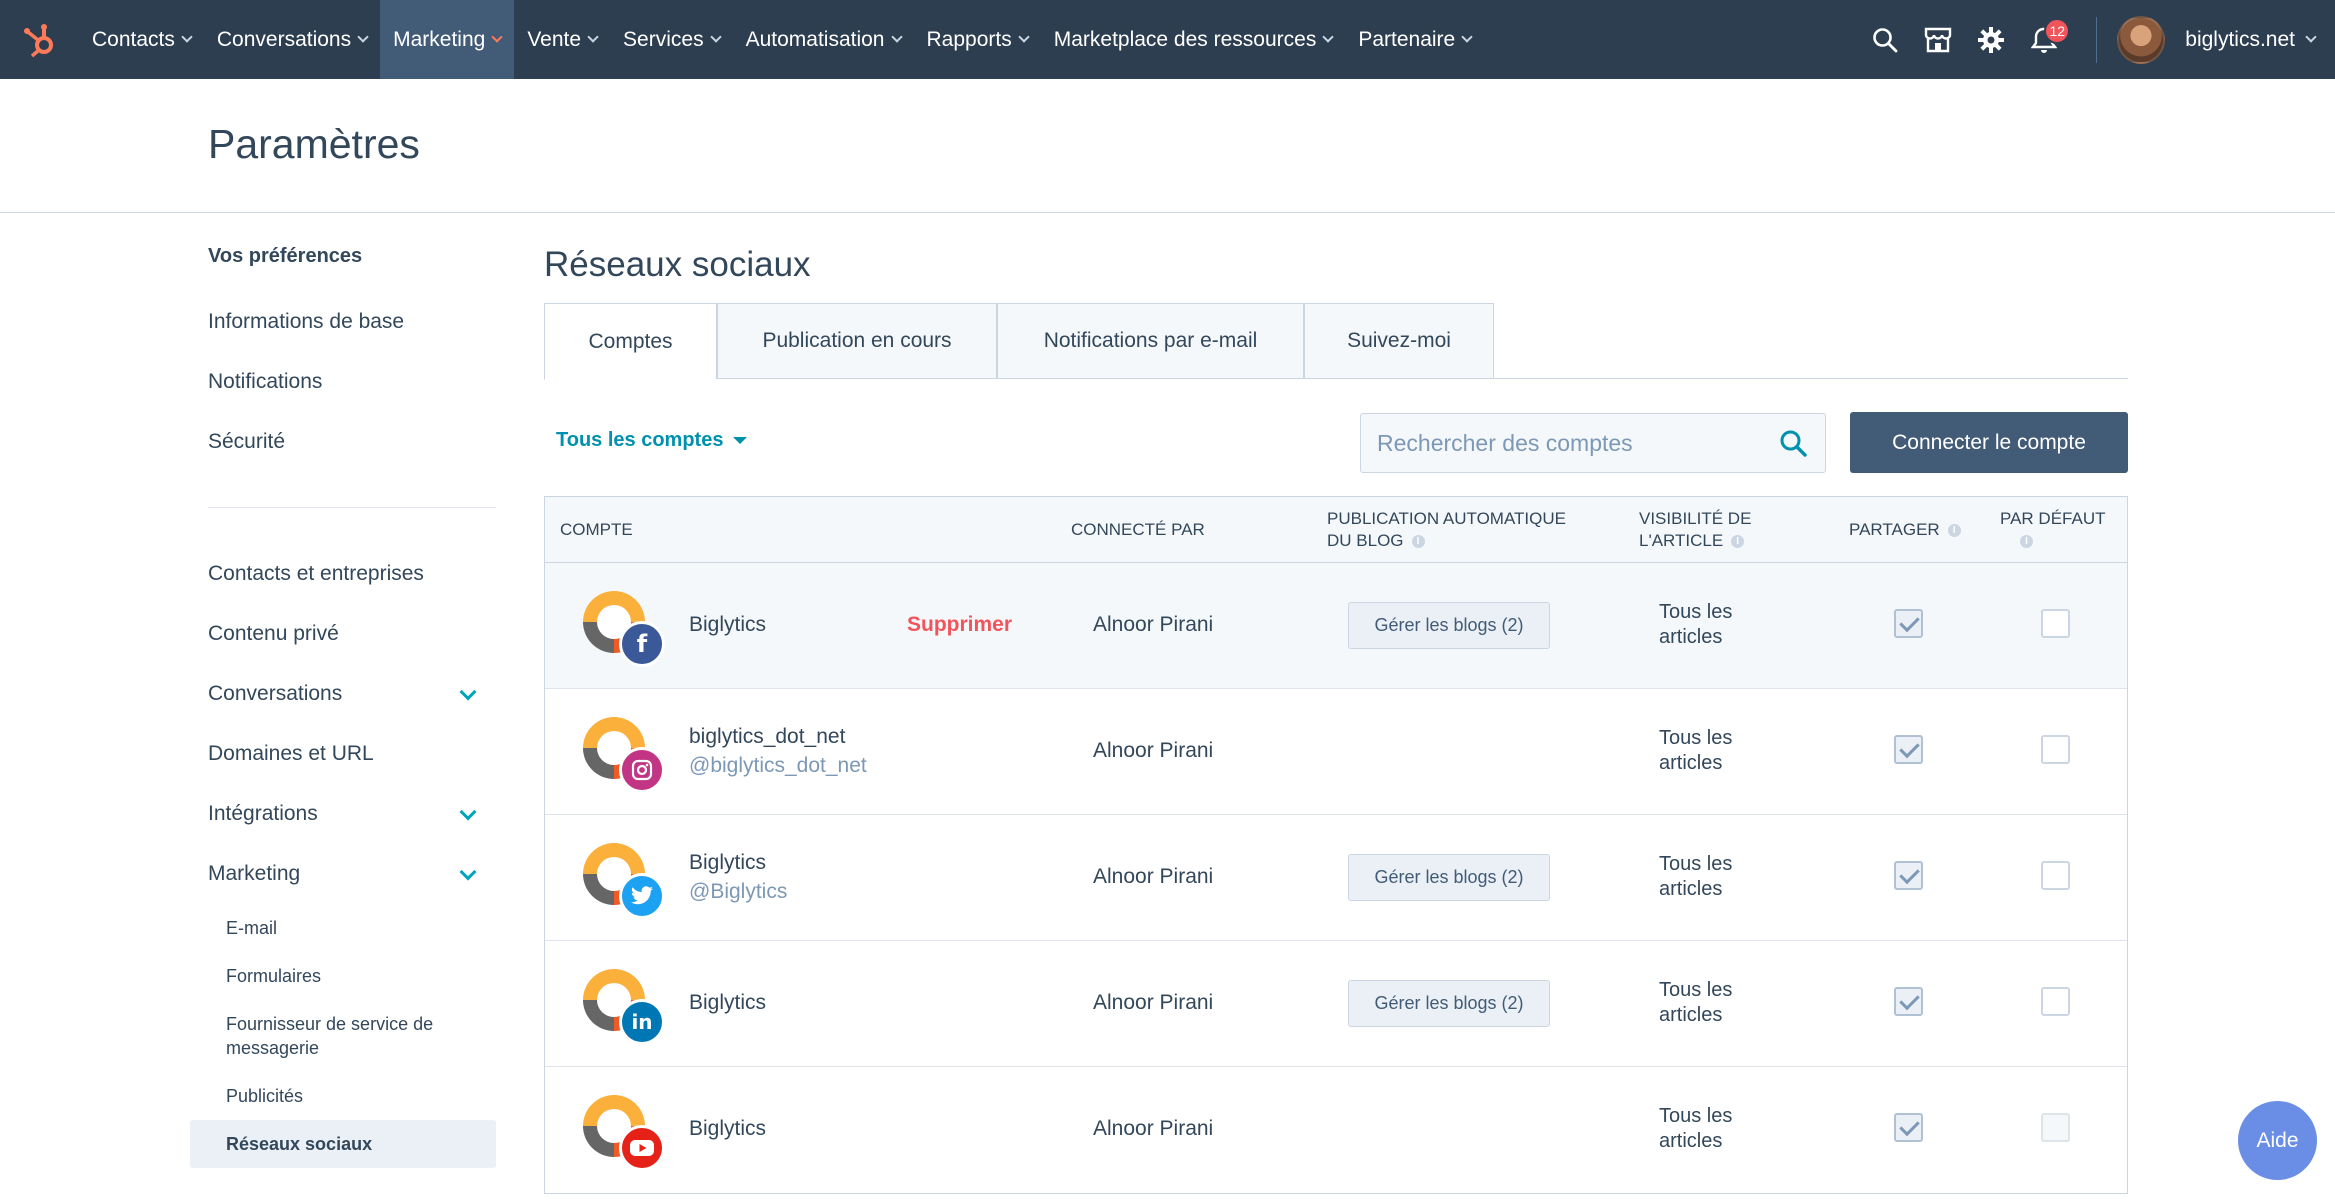  Describe the element at coordinates (977, 39) in the screenshot. I see `nav-item-rapports: Rapports` at that location.